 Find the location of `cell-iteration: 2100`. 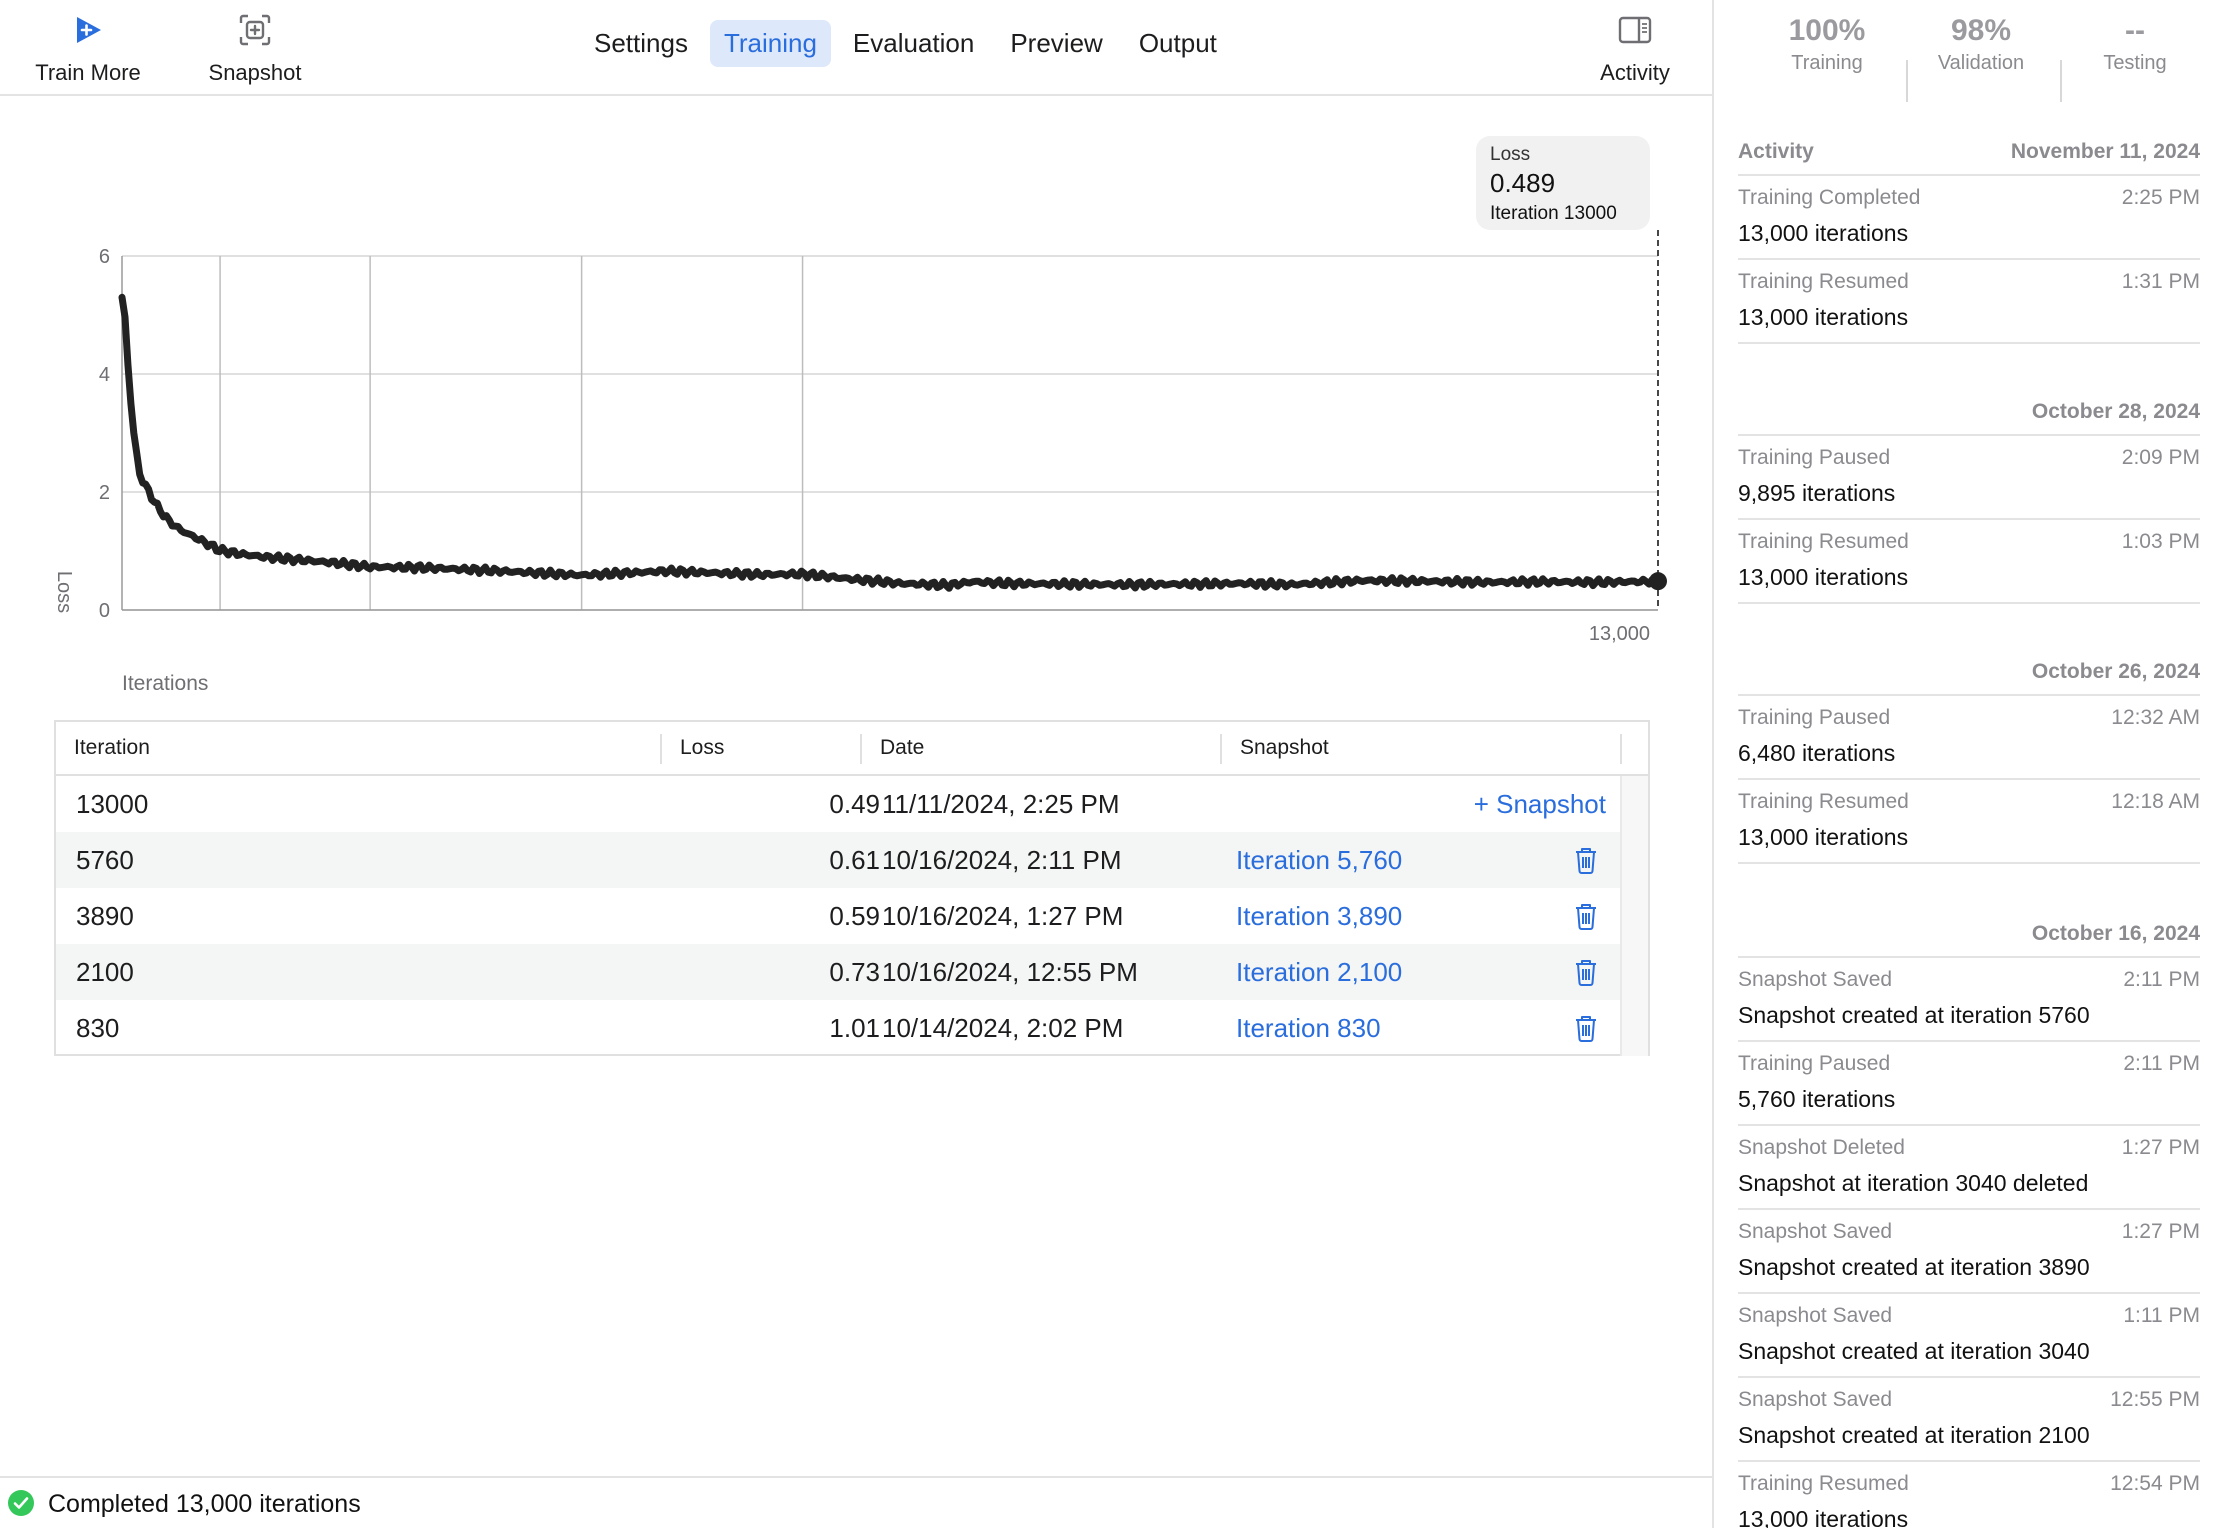

cell-iteration: 2100 is located at coordinates (105, 972).